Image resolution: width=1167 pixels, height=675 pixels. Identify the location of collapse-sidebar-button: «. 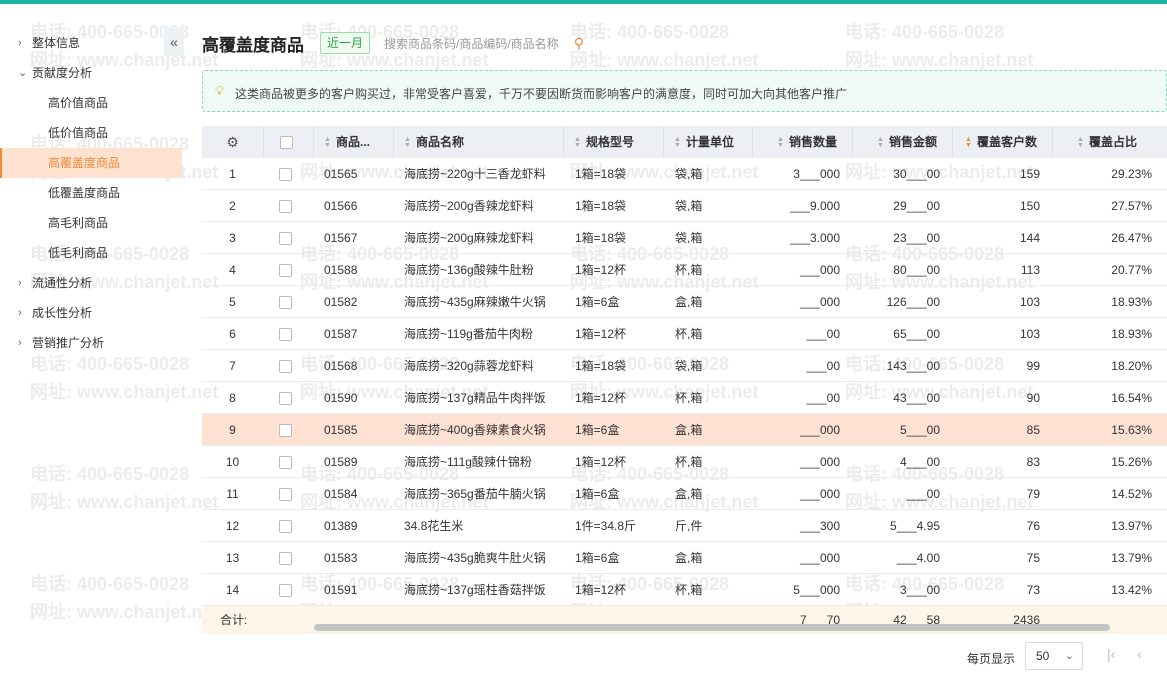
(174, 42).